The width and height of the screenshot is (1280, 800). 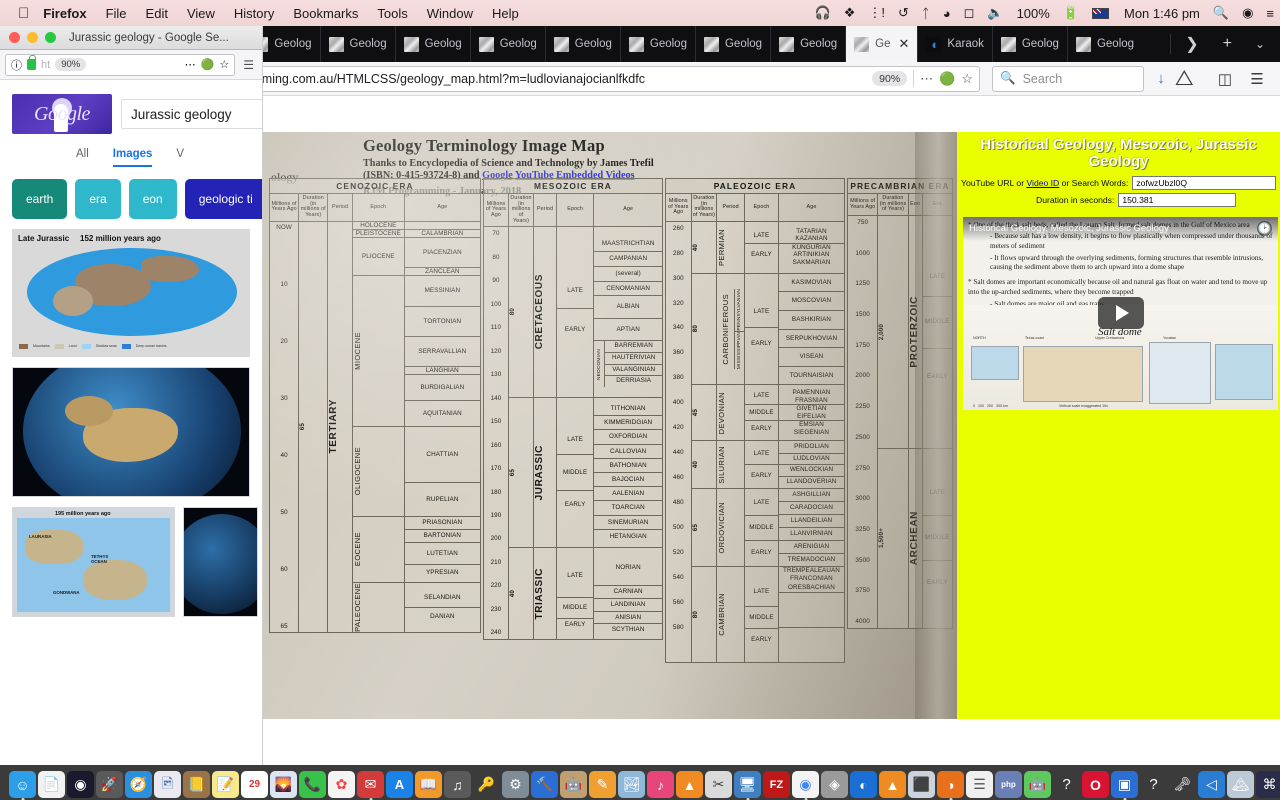 I want to click on screen-mirror-icon: ◻, so click(x=969, y=13).